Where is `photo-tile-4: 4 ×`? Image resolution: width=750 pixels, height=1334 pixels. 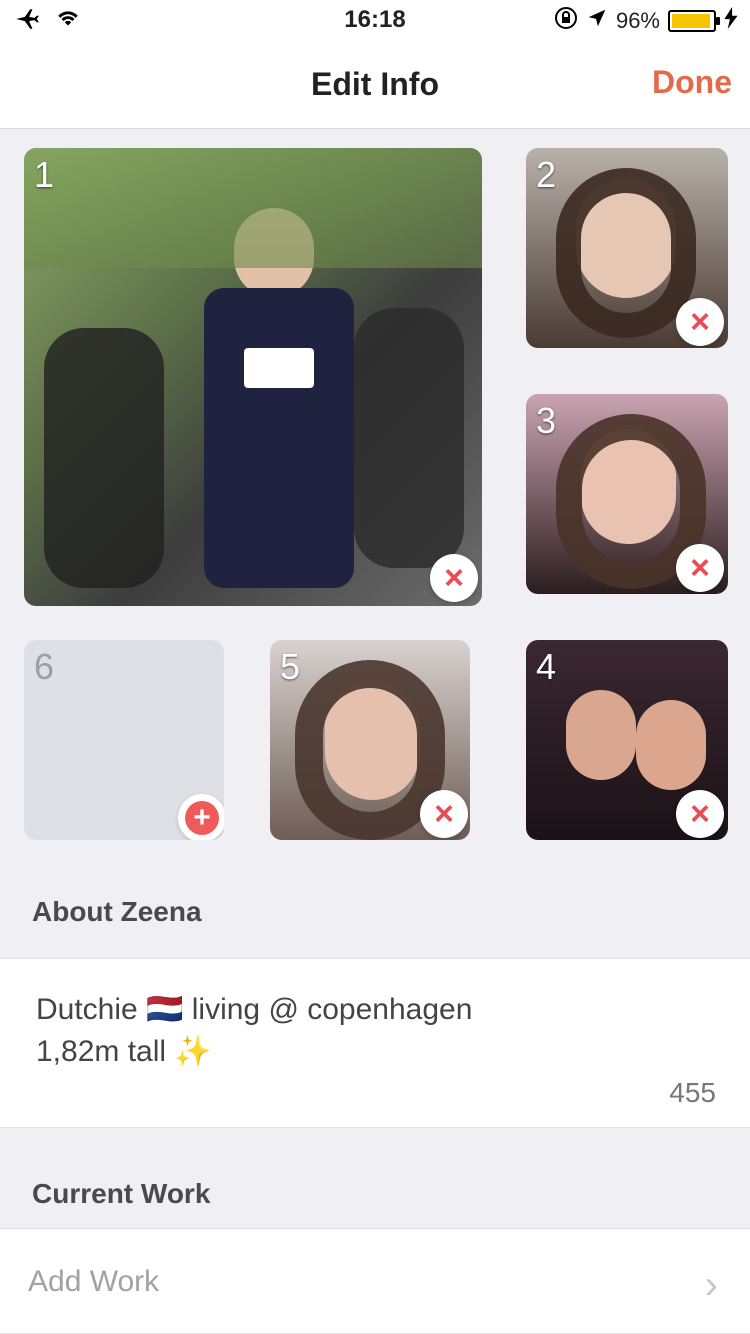
photo-tile-4: 4 × is located at coordinates (627, 740).